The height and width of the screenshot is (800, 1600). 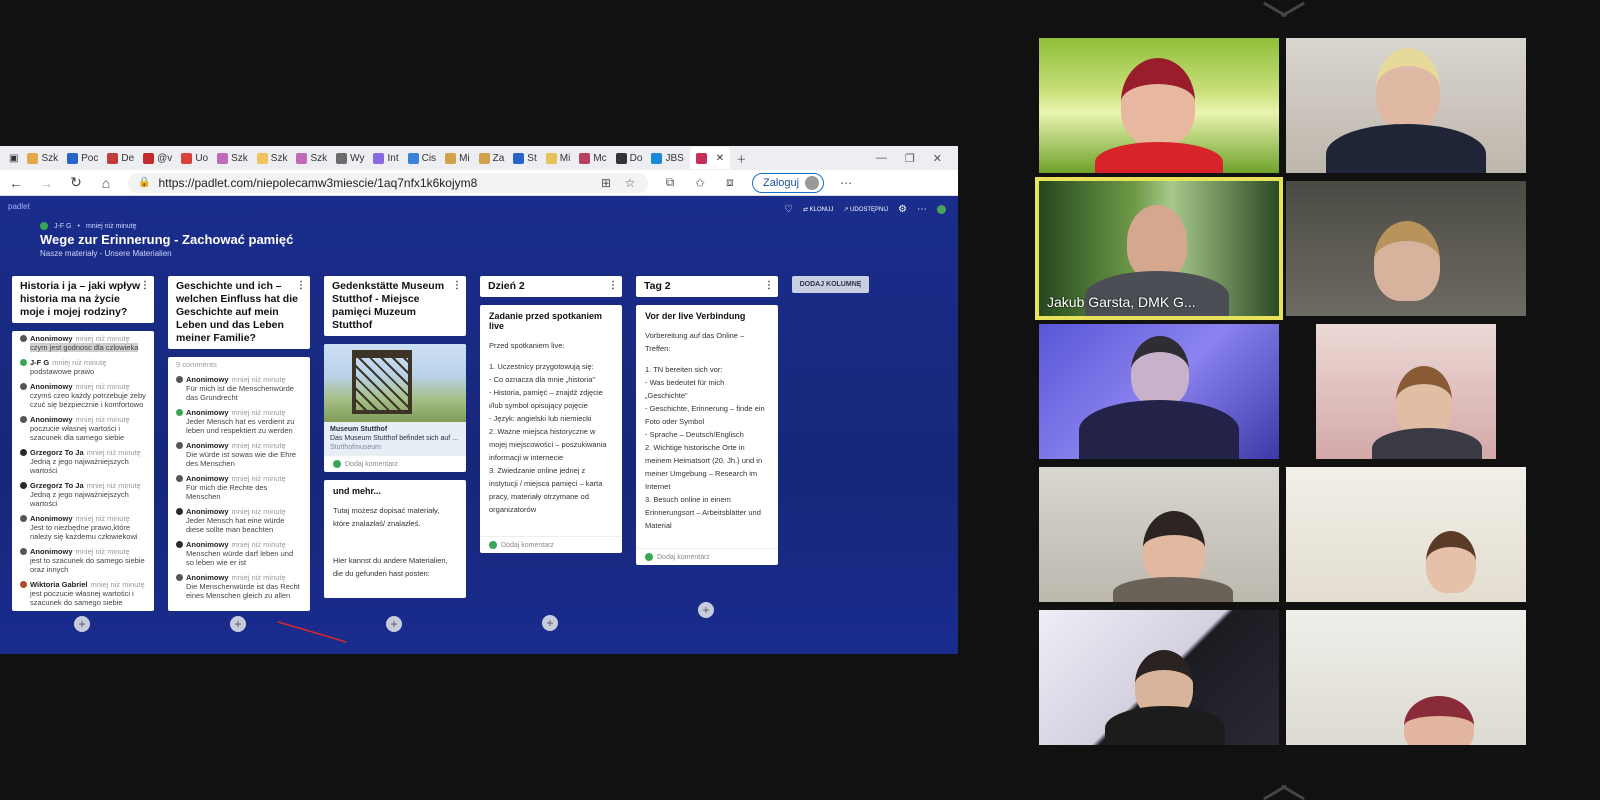 What do you see at coordinates (629, 158) in the screenshot?
I see `browser-tab: Do` at bounding box center [629, 158].